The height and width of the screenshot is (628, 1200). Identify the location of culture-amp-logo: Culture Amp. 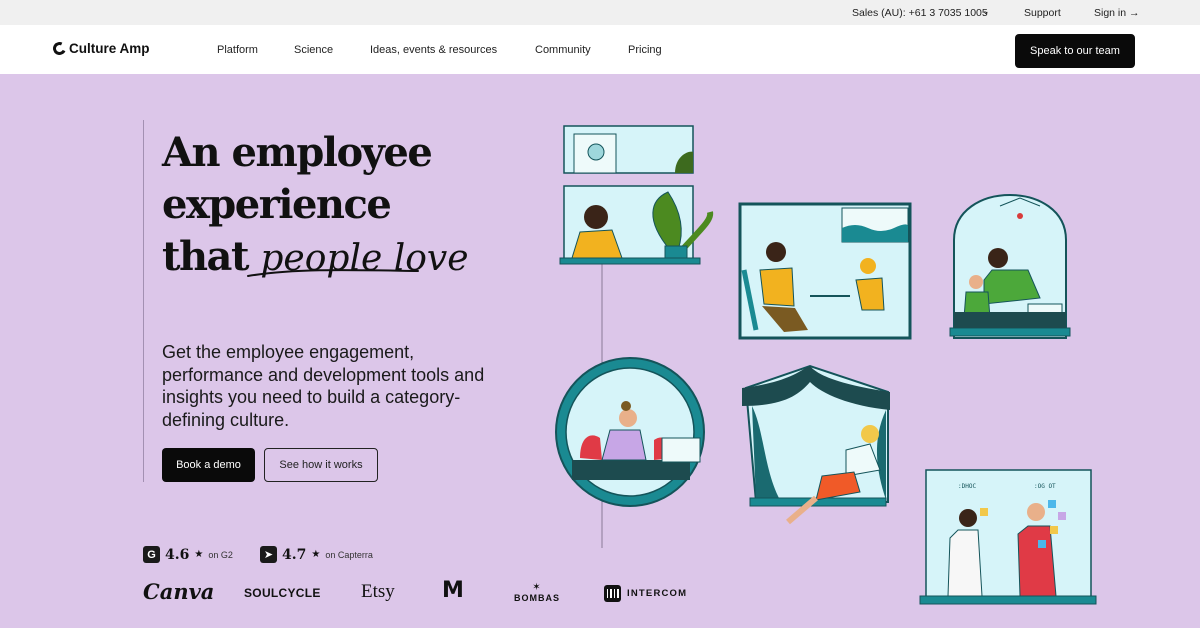
(100, 48).